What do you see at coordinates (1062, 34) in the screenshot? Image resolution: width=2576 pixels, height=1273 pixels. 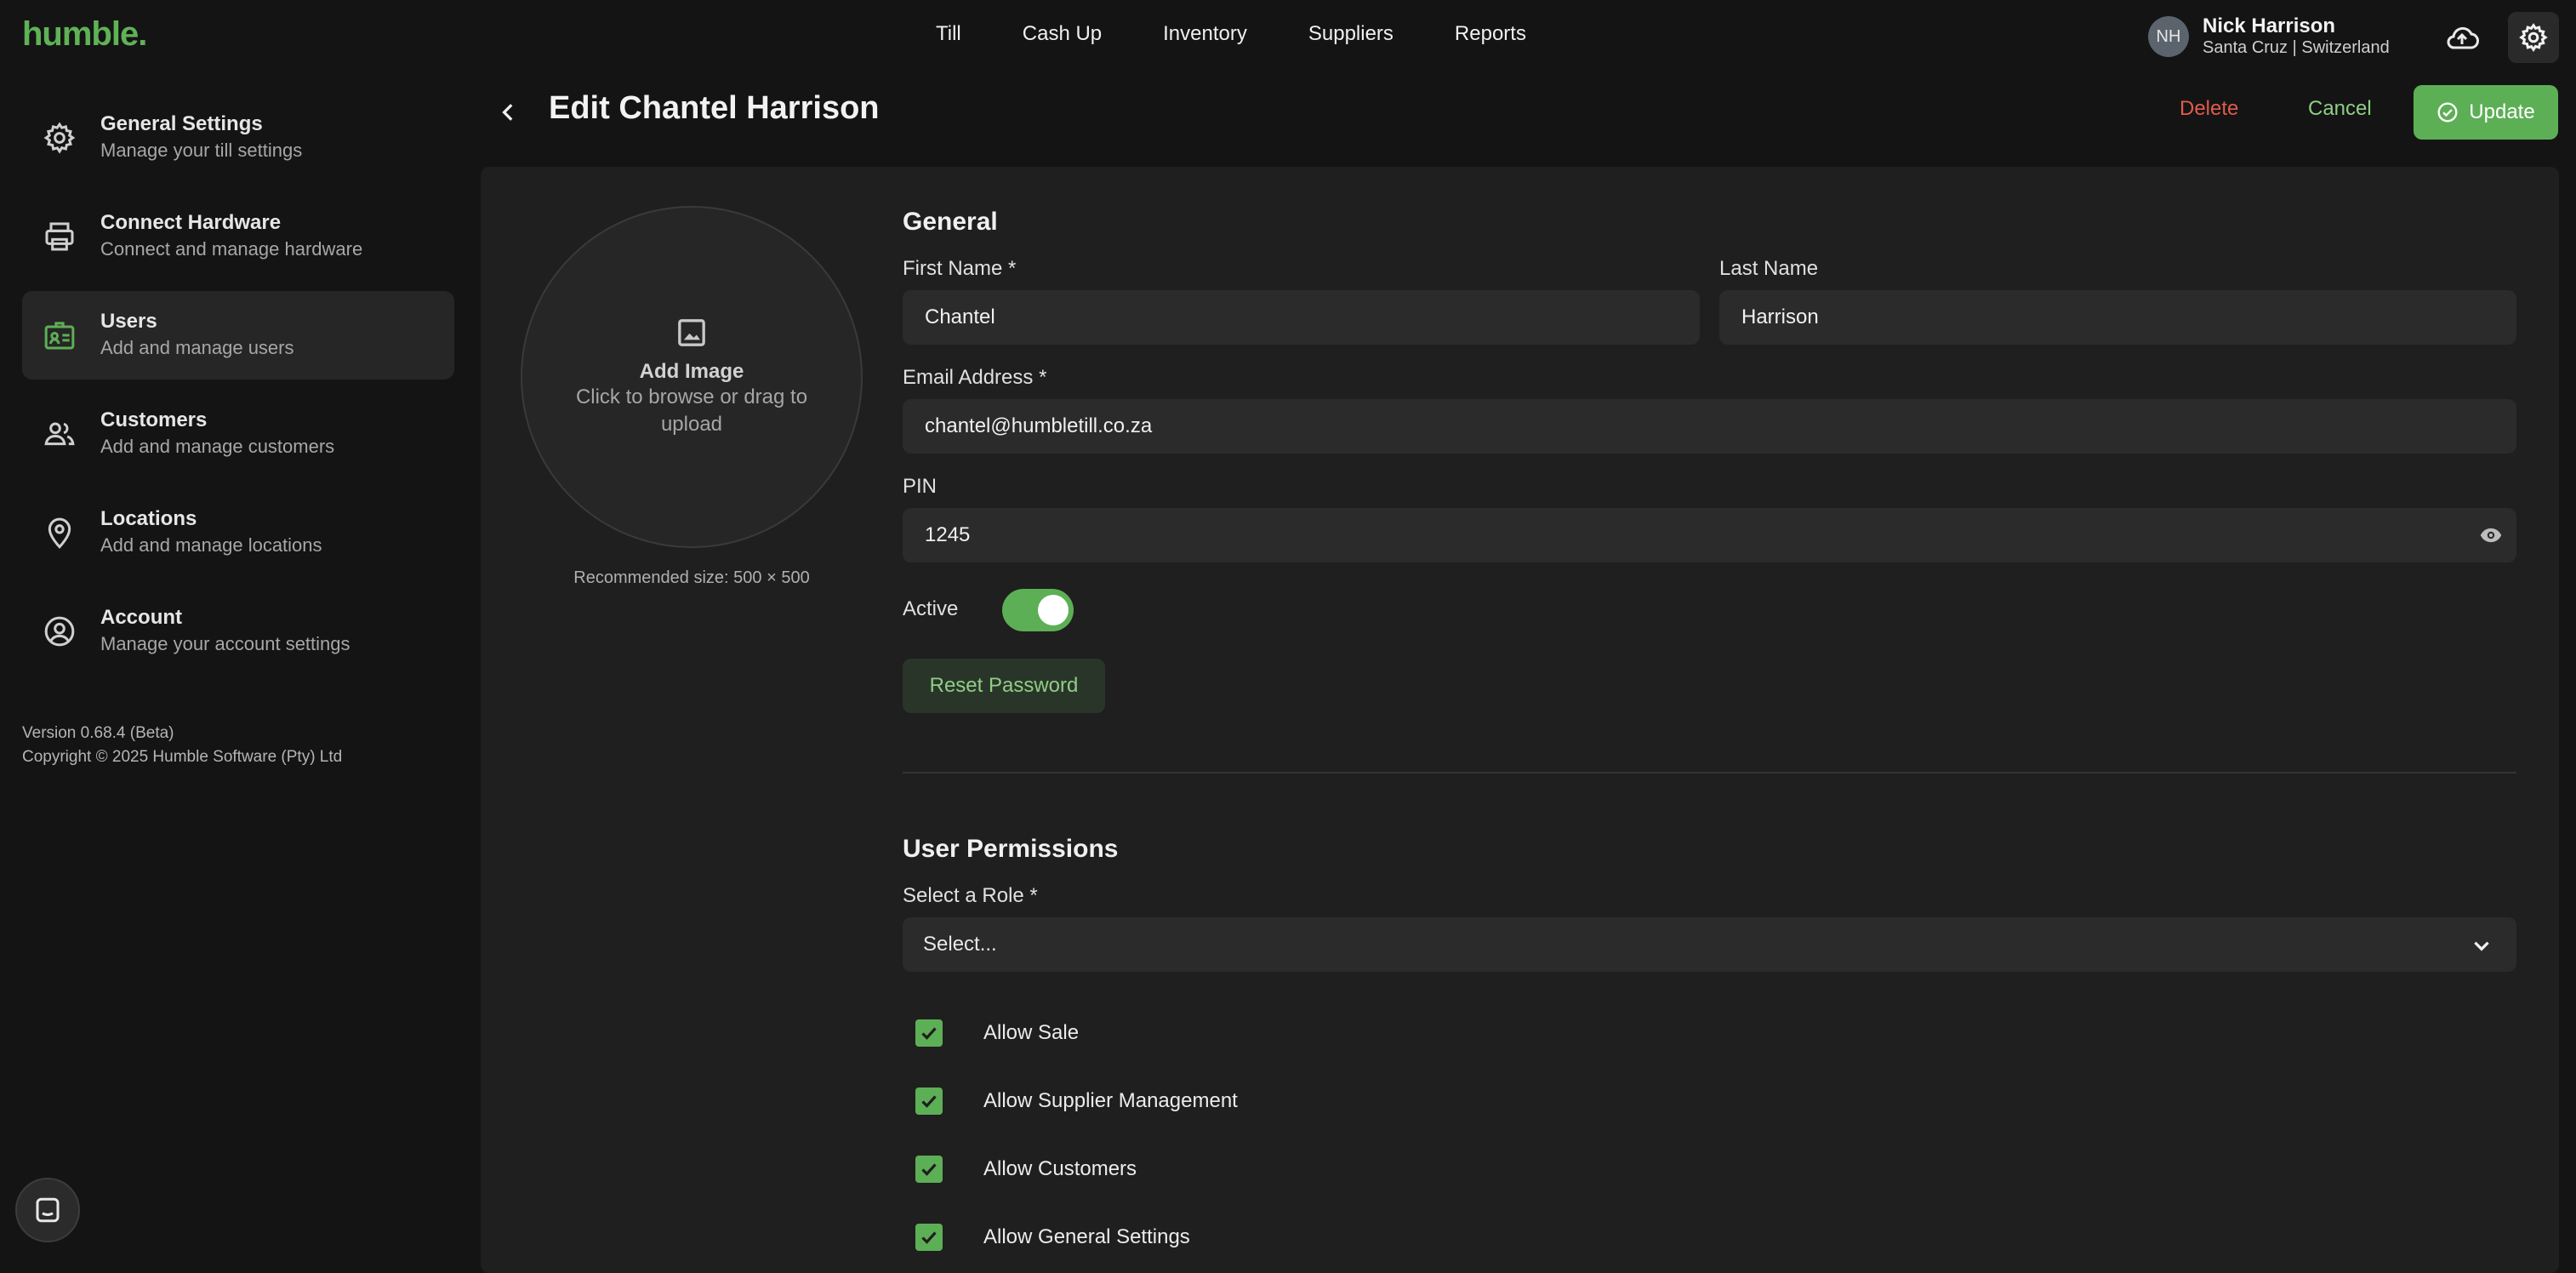 I see `nav-cash-up: Cash Up` at bounding box center [1062, 34].